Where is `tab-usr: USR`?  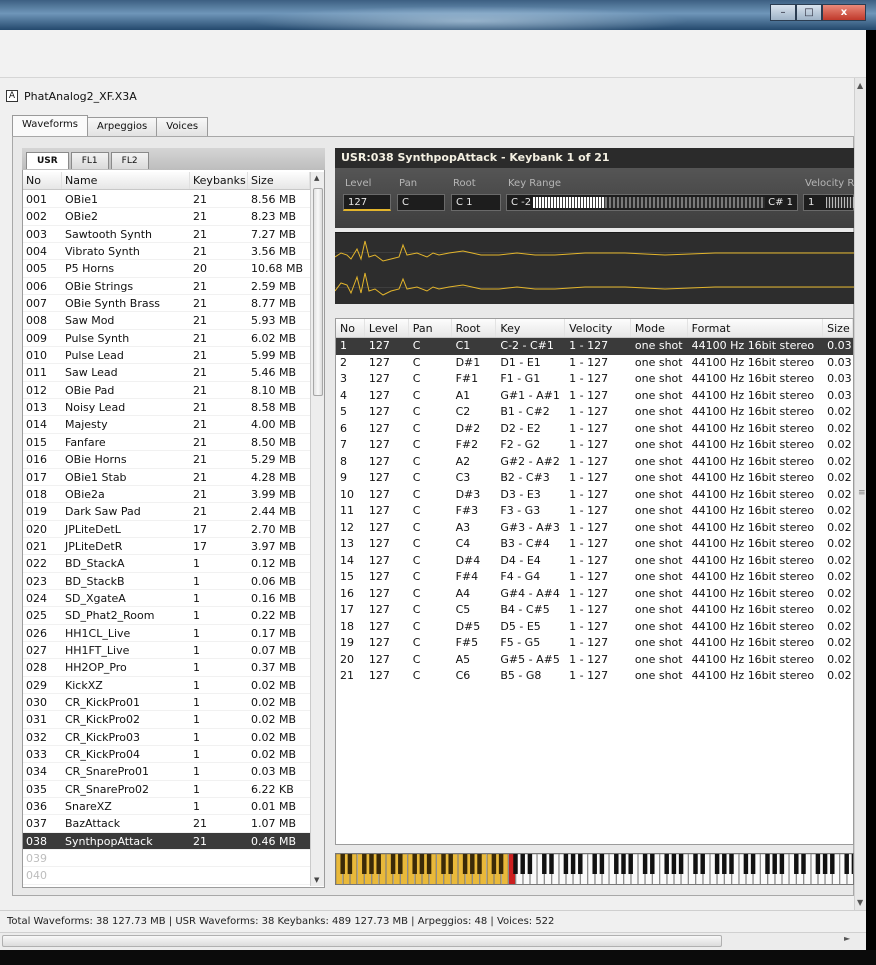 tab-usr: USR is located at coordinates (47, 160).